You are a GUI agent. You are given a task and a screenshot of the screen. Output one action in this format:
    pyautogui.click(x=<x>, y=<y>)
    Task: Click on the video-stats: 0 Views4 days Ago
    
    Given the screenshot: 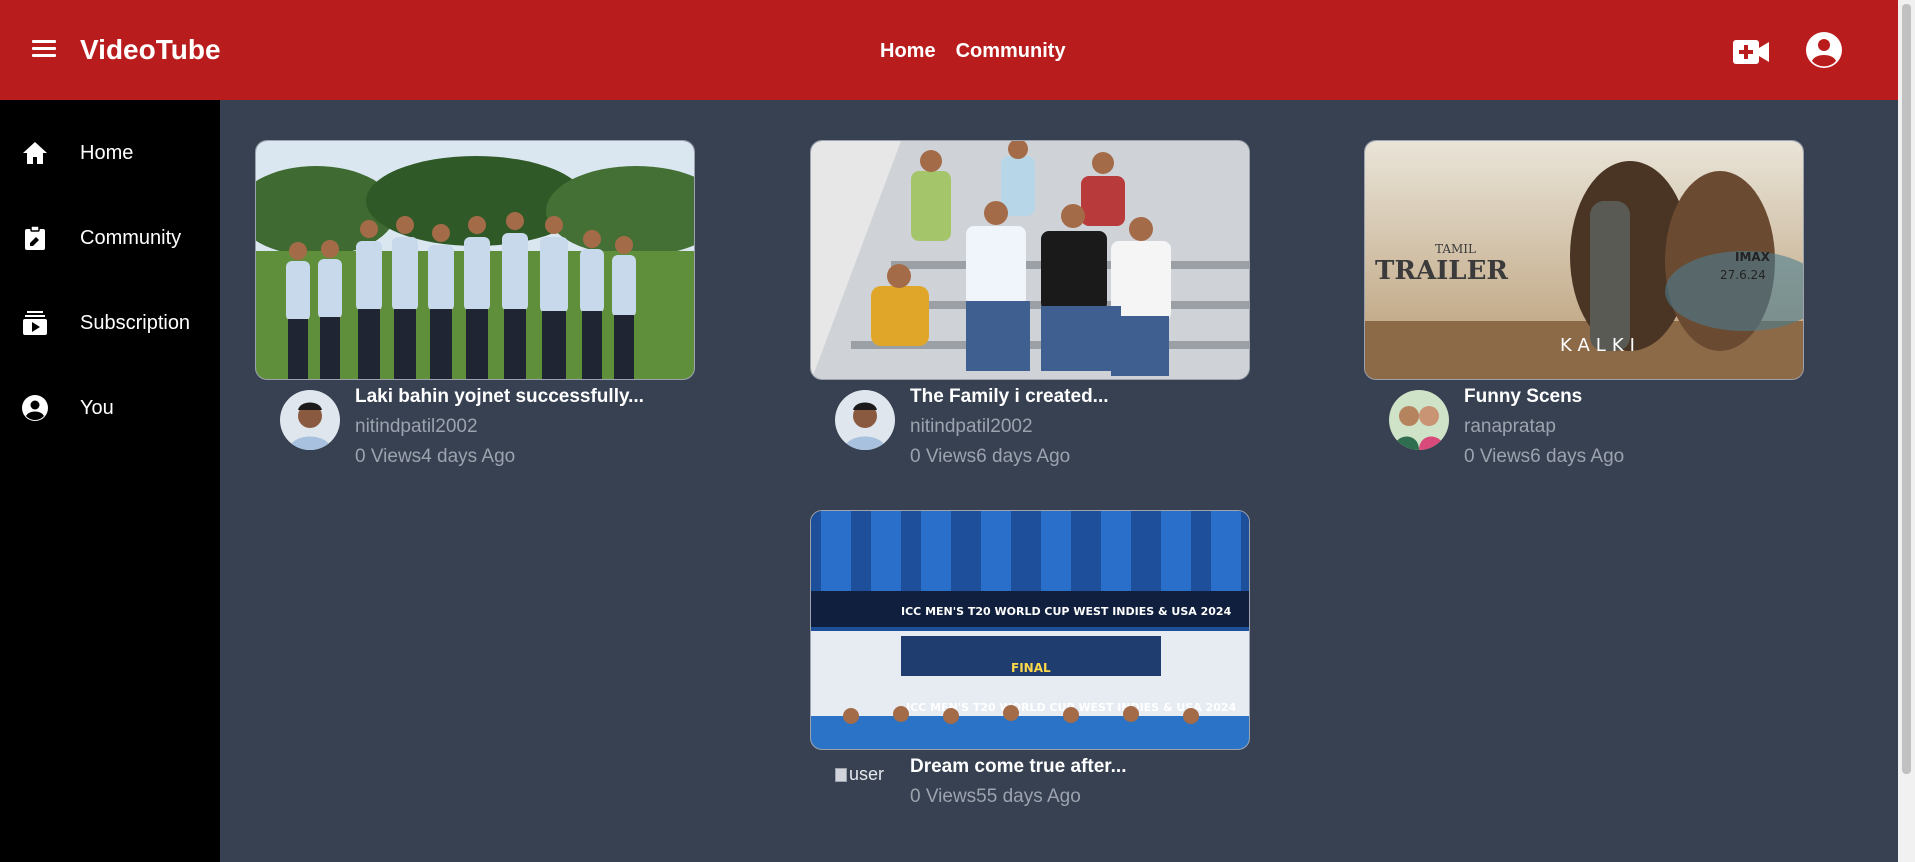 What is the action you would take?
    pyautogui.click(x=435, y=456)
    